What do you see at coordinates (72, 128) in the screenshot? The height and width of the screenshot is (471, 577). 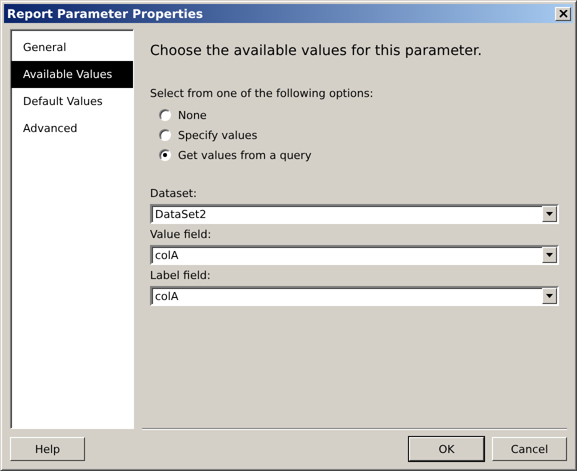 I see `sidebar-item: Advanced` at bounding box center [72, 128].